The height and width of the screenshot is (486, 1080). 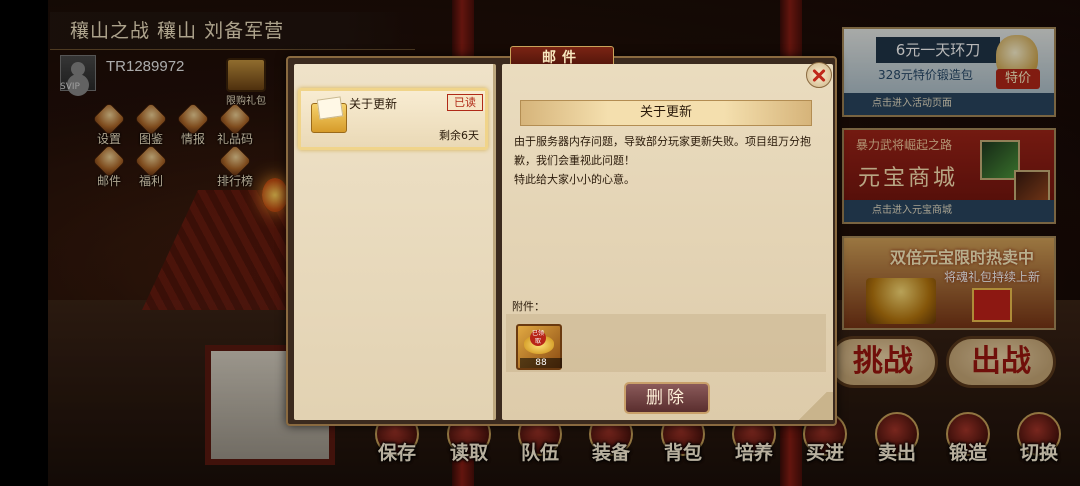 I want to click on attachments-label: 附件：, so click(x=528, y=306).